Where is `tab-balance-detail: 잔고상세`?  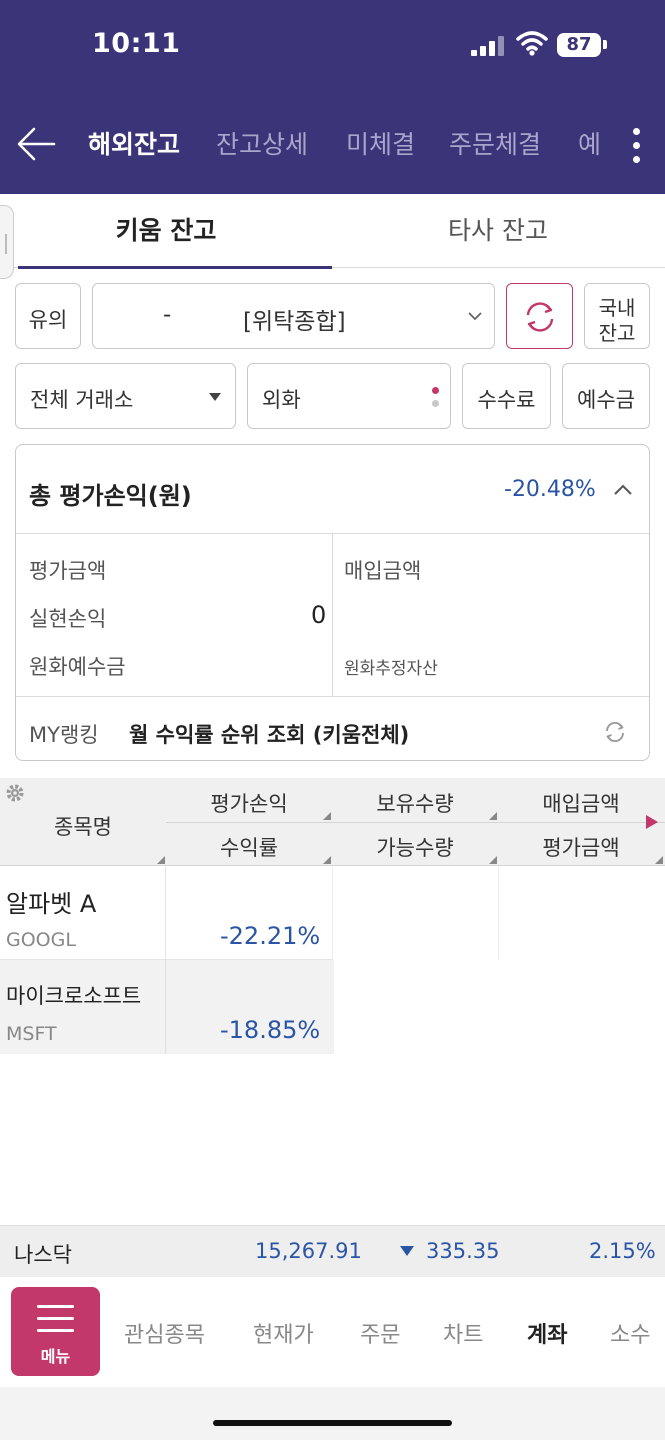 tab-balance-detail: 잔고상세 is located at coordinates (262, 143).